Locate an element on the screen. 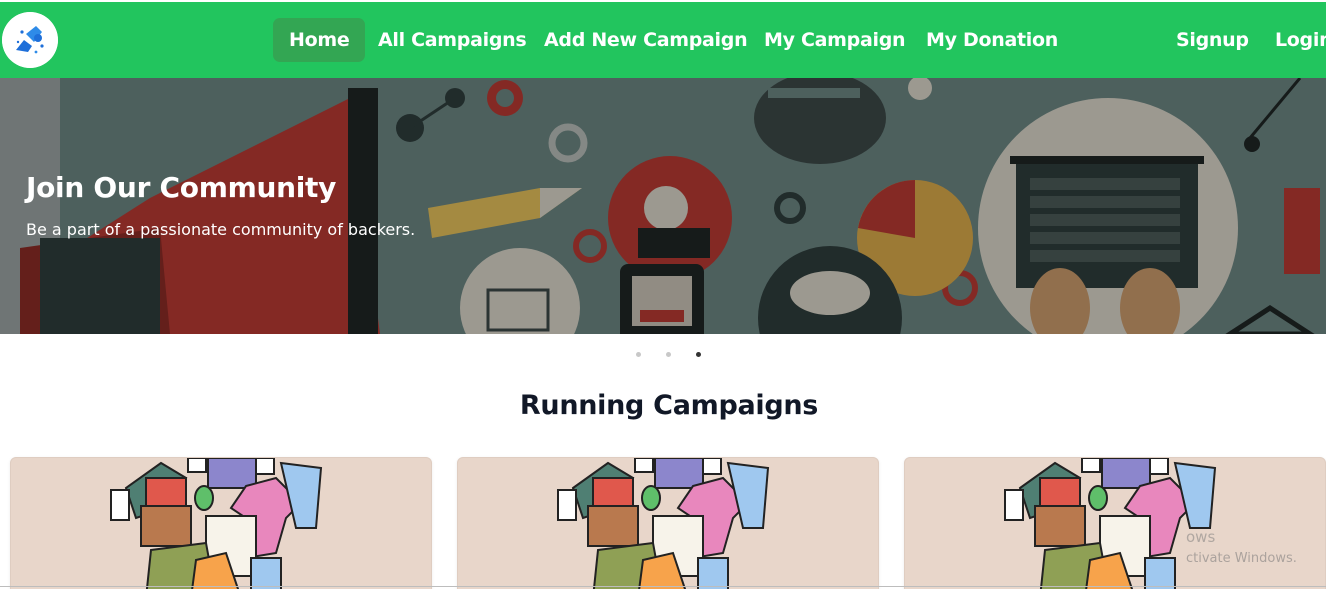 Image resolution: width=1326 pixels, height=589 pixels. hero-title: Join Our Community is located at coordinates (181, 187).